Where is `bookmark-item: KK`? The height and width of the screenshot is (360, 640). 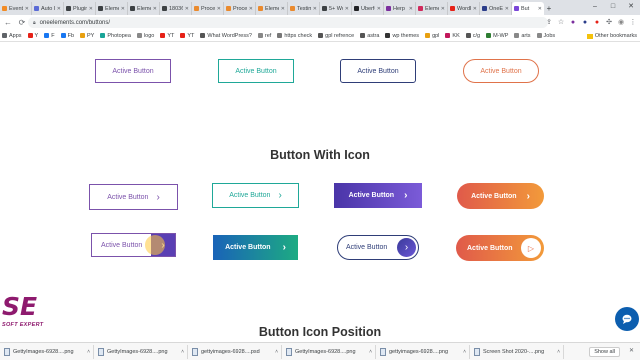 bookmark-item: KK is located at coordinates (452, 36).